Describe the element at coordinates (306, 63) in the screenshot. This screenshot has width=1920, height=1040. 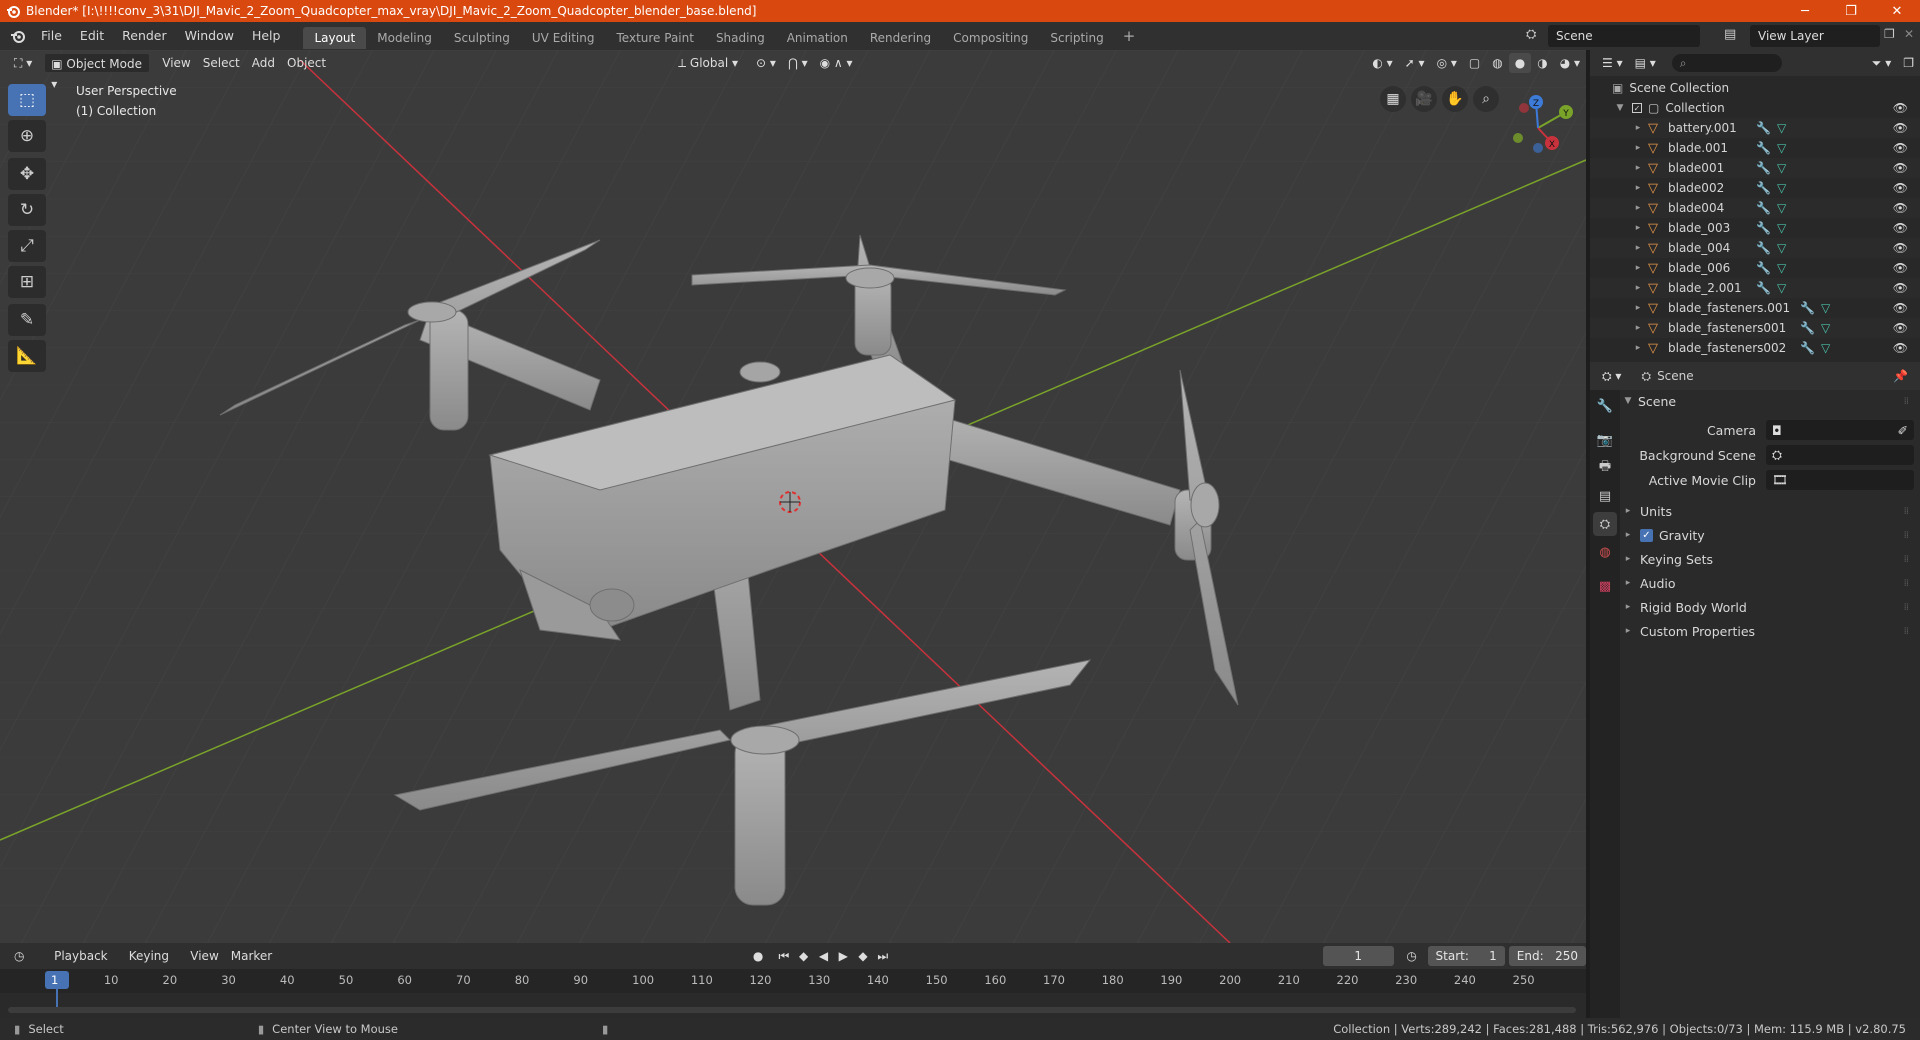
I see `menu-object: Object` at that location.